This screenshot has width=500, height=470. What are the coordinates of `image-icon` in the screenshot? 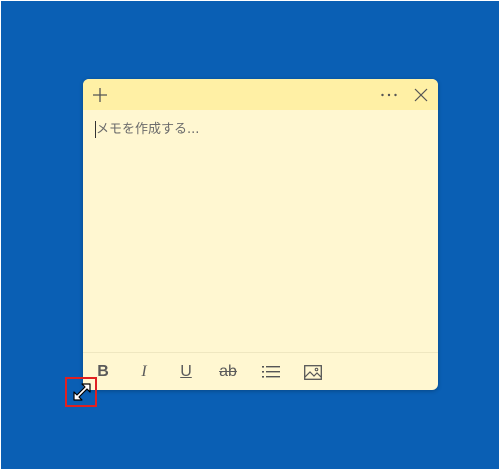 It's located at (313, 372).